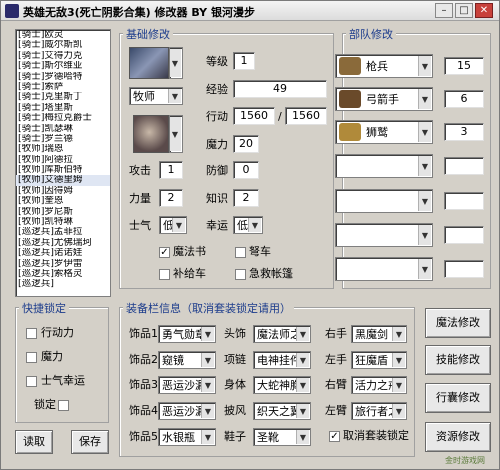 This screenshot has height=470, width=500. What do you see at coordinates (63, 129) in the screenshot?
I see `hero-list-item: [骑士]凯瑟琳` at bounding box center [63, 129].